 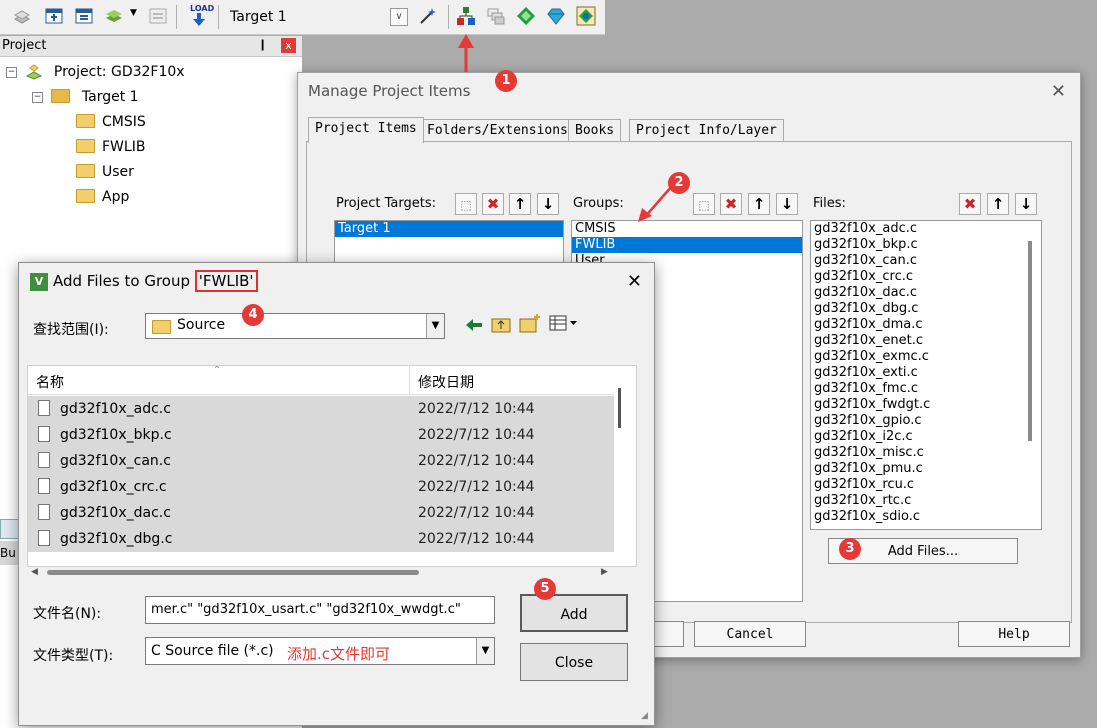 What do you see at coordinates (530, 323) in the screenshot?
I see `new-folder-icon` at bounding box center [530, 323].